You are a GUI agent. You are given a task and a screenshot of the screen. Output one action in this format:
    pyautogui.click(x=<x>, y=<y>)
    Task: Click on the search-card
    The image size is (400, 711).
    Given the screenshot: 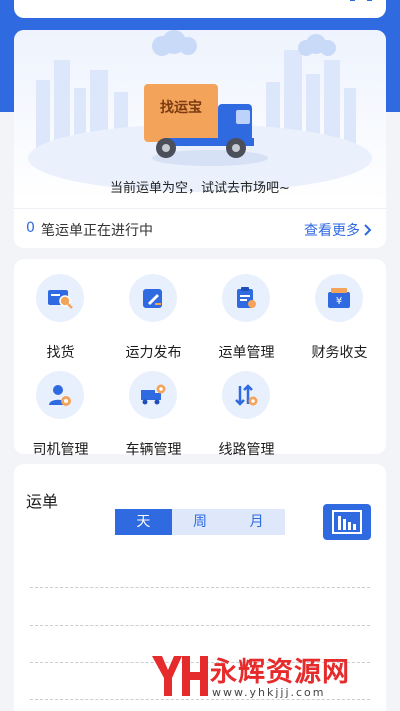 What is the action you would take?
    pyautogui.click(x=200, y=9)
    